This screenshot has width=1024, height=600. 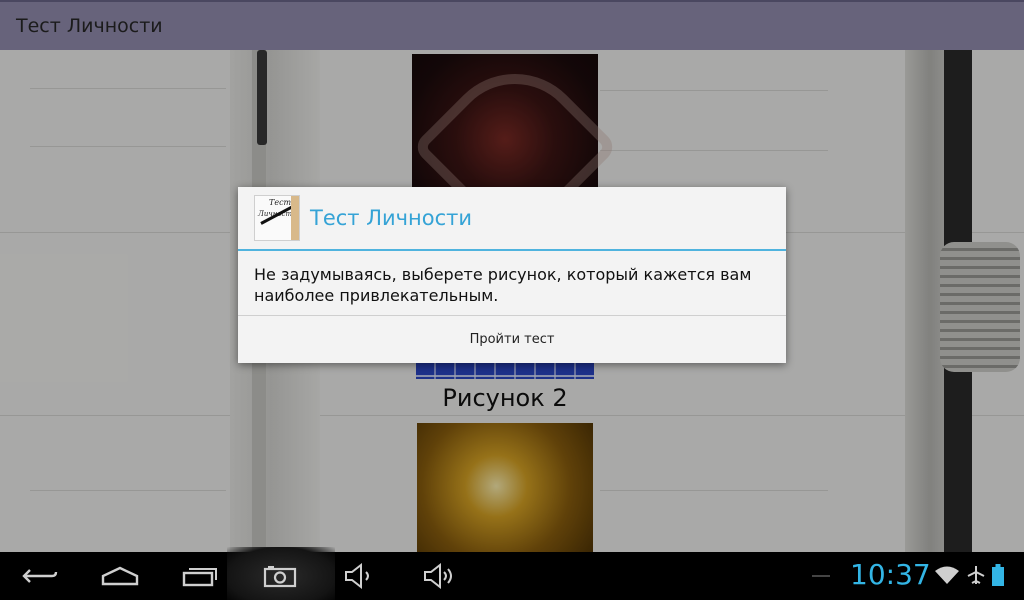 I want to click on back-icon, so click(x=40, y=576).